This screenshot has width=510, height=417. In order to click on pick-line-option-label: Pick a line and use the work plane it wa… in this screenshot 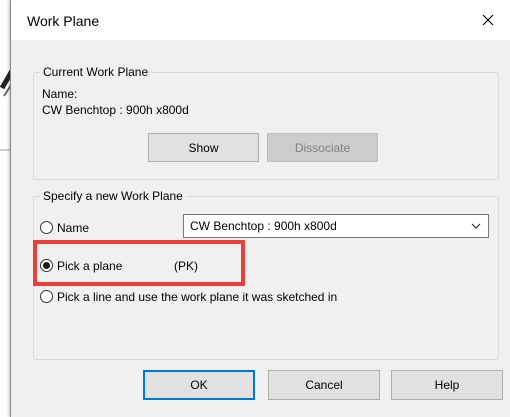, I will do `click(197, 297)`.